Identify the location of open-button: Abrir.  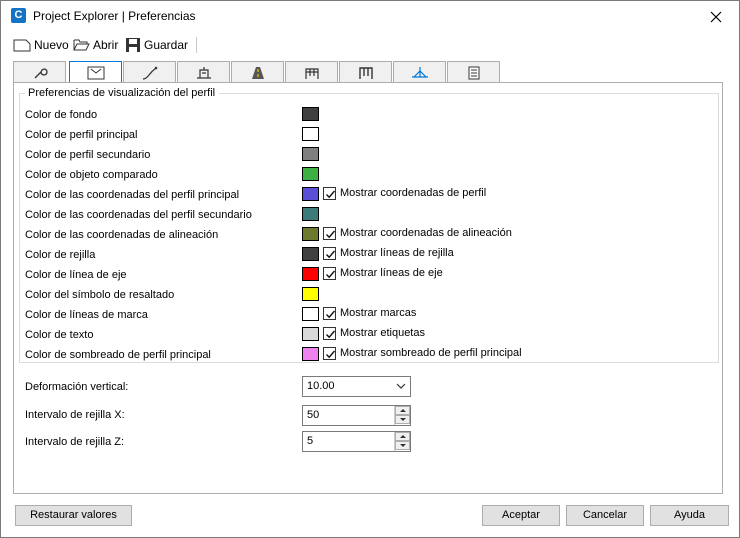
(95, 45).